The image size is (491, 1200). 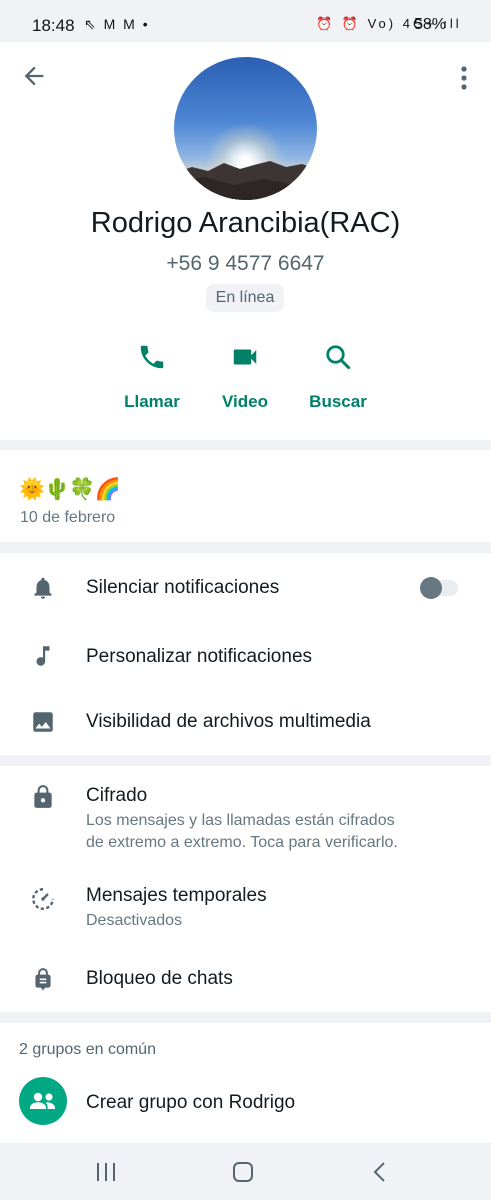 What do you see at coordinates (338, 377) in the screenshot?
I see `search-button: Buscar` at bounding box center [338, 377].